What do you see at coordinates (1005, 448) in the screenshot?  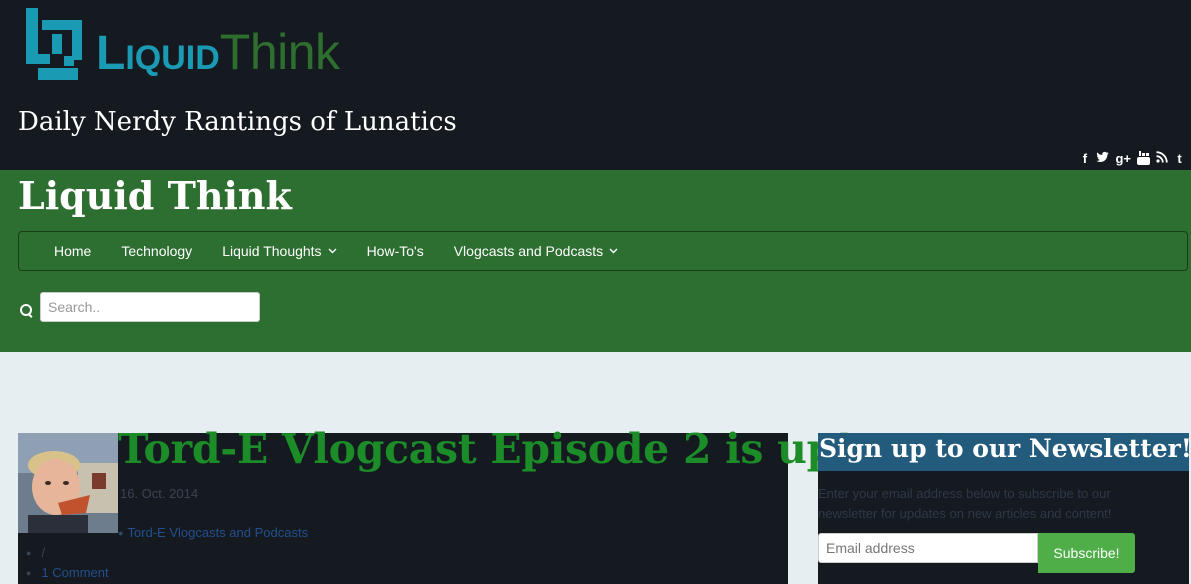 I see `newsletter-title: Sign up to our Newsletter!` at bounding box center [1005, 448].